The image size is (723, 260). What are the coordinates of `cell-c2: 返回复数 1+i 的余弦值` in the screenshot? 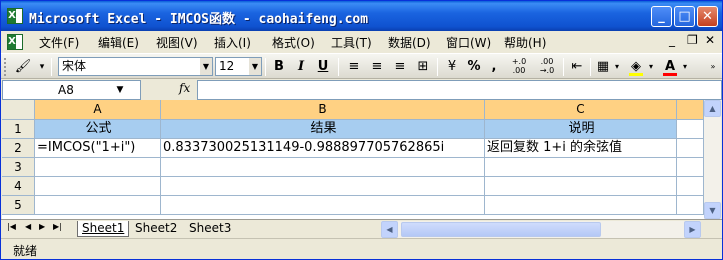 It's located at (581, 148).